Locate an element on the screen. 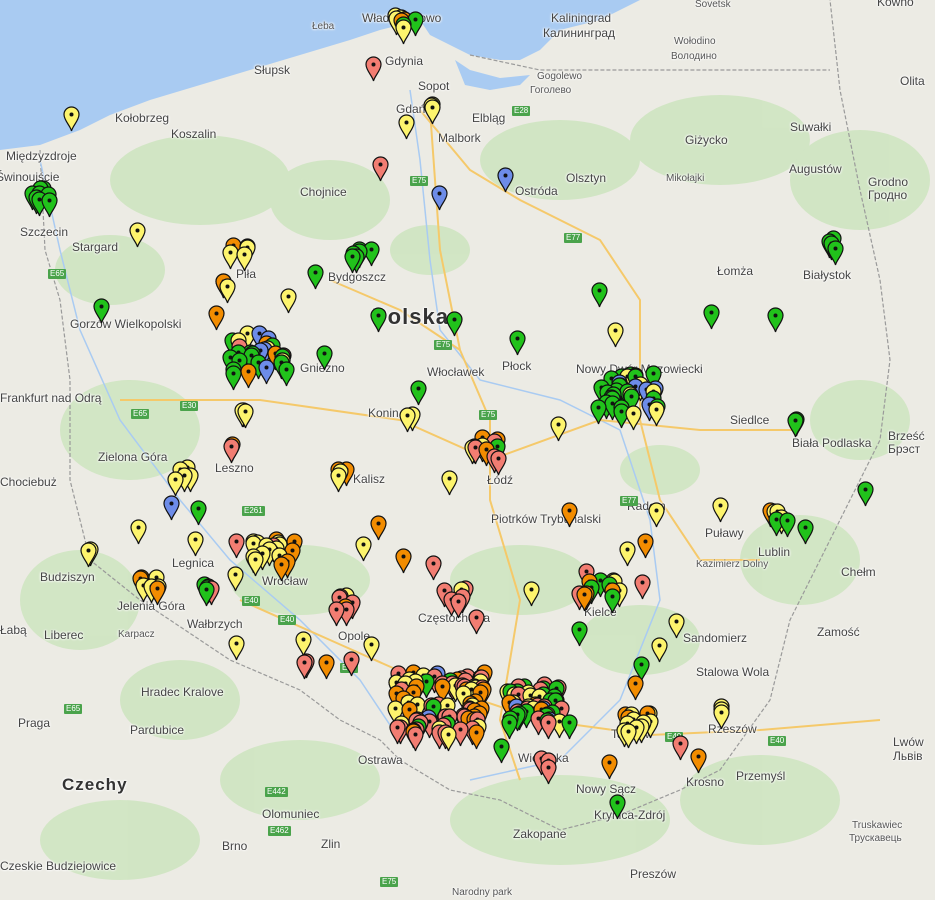 This screenshot has height=900, width=935. city-label: Ostróda is located at coordinates (536, 191).